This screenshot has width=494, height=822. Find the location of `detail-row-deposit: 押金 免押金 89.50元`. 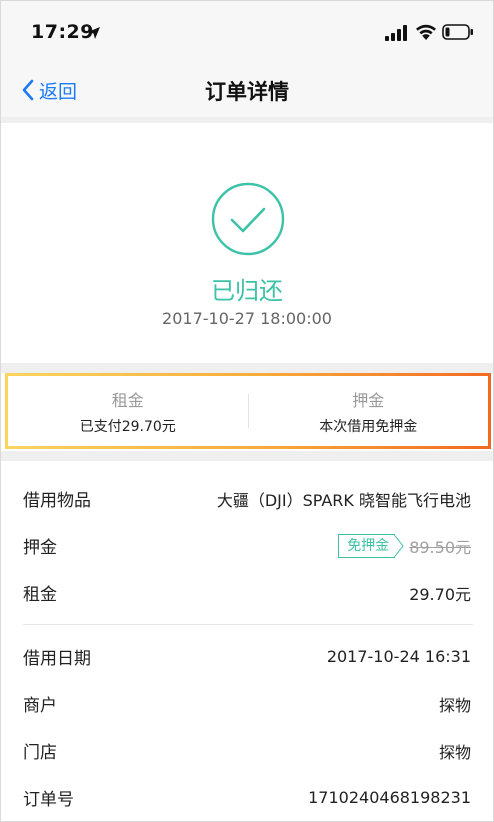

detail-row-deposit: 押金 免押金 89.50元 is located at coordinates (247, 545).